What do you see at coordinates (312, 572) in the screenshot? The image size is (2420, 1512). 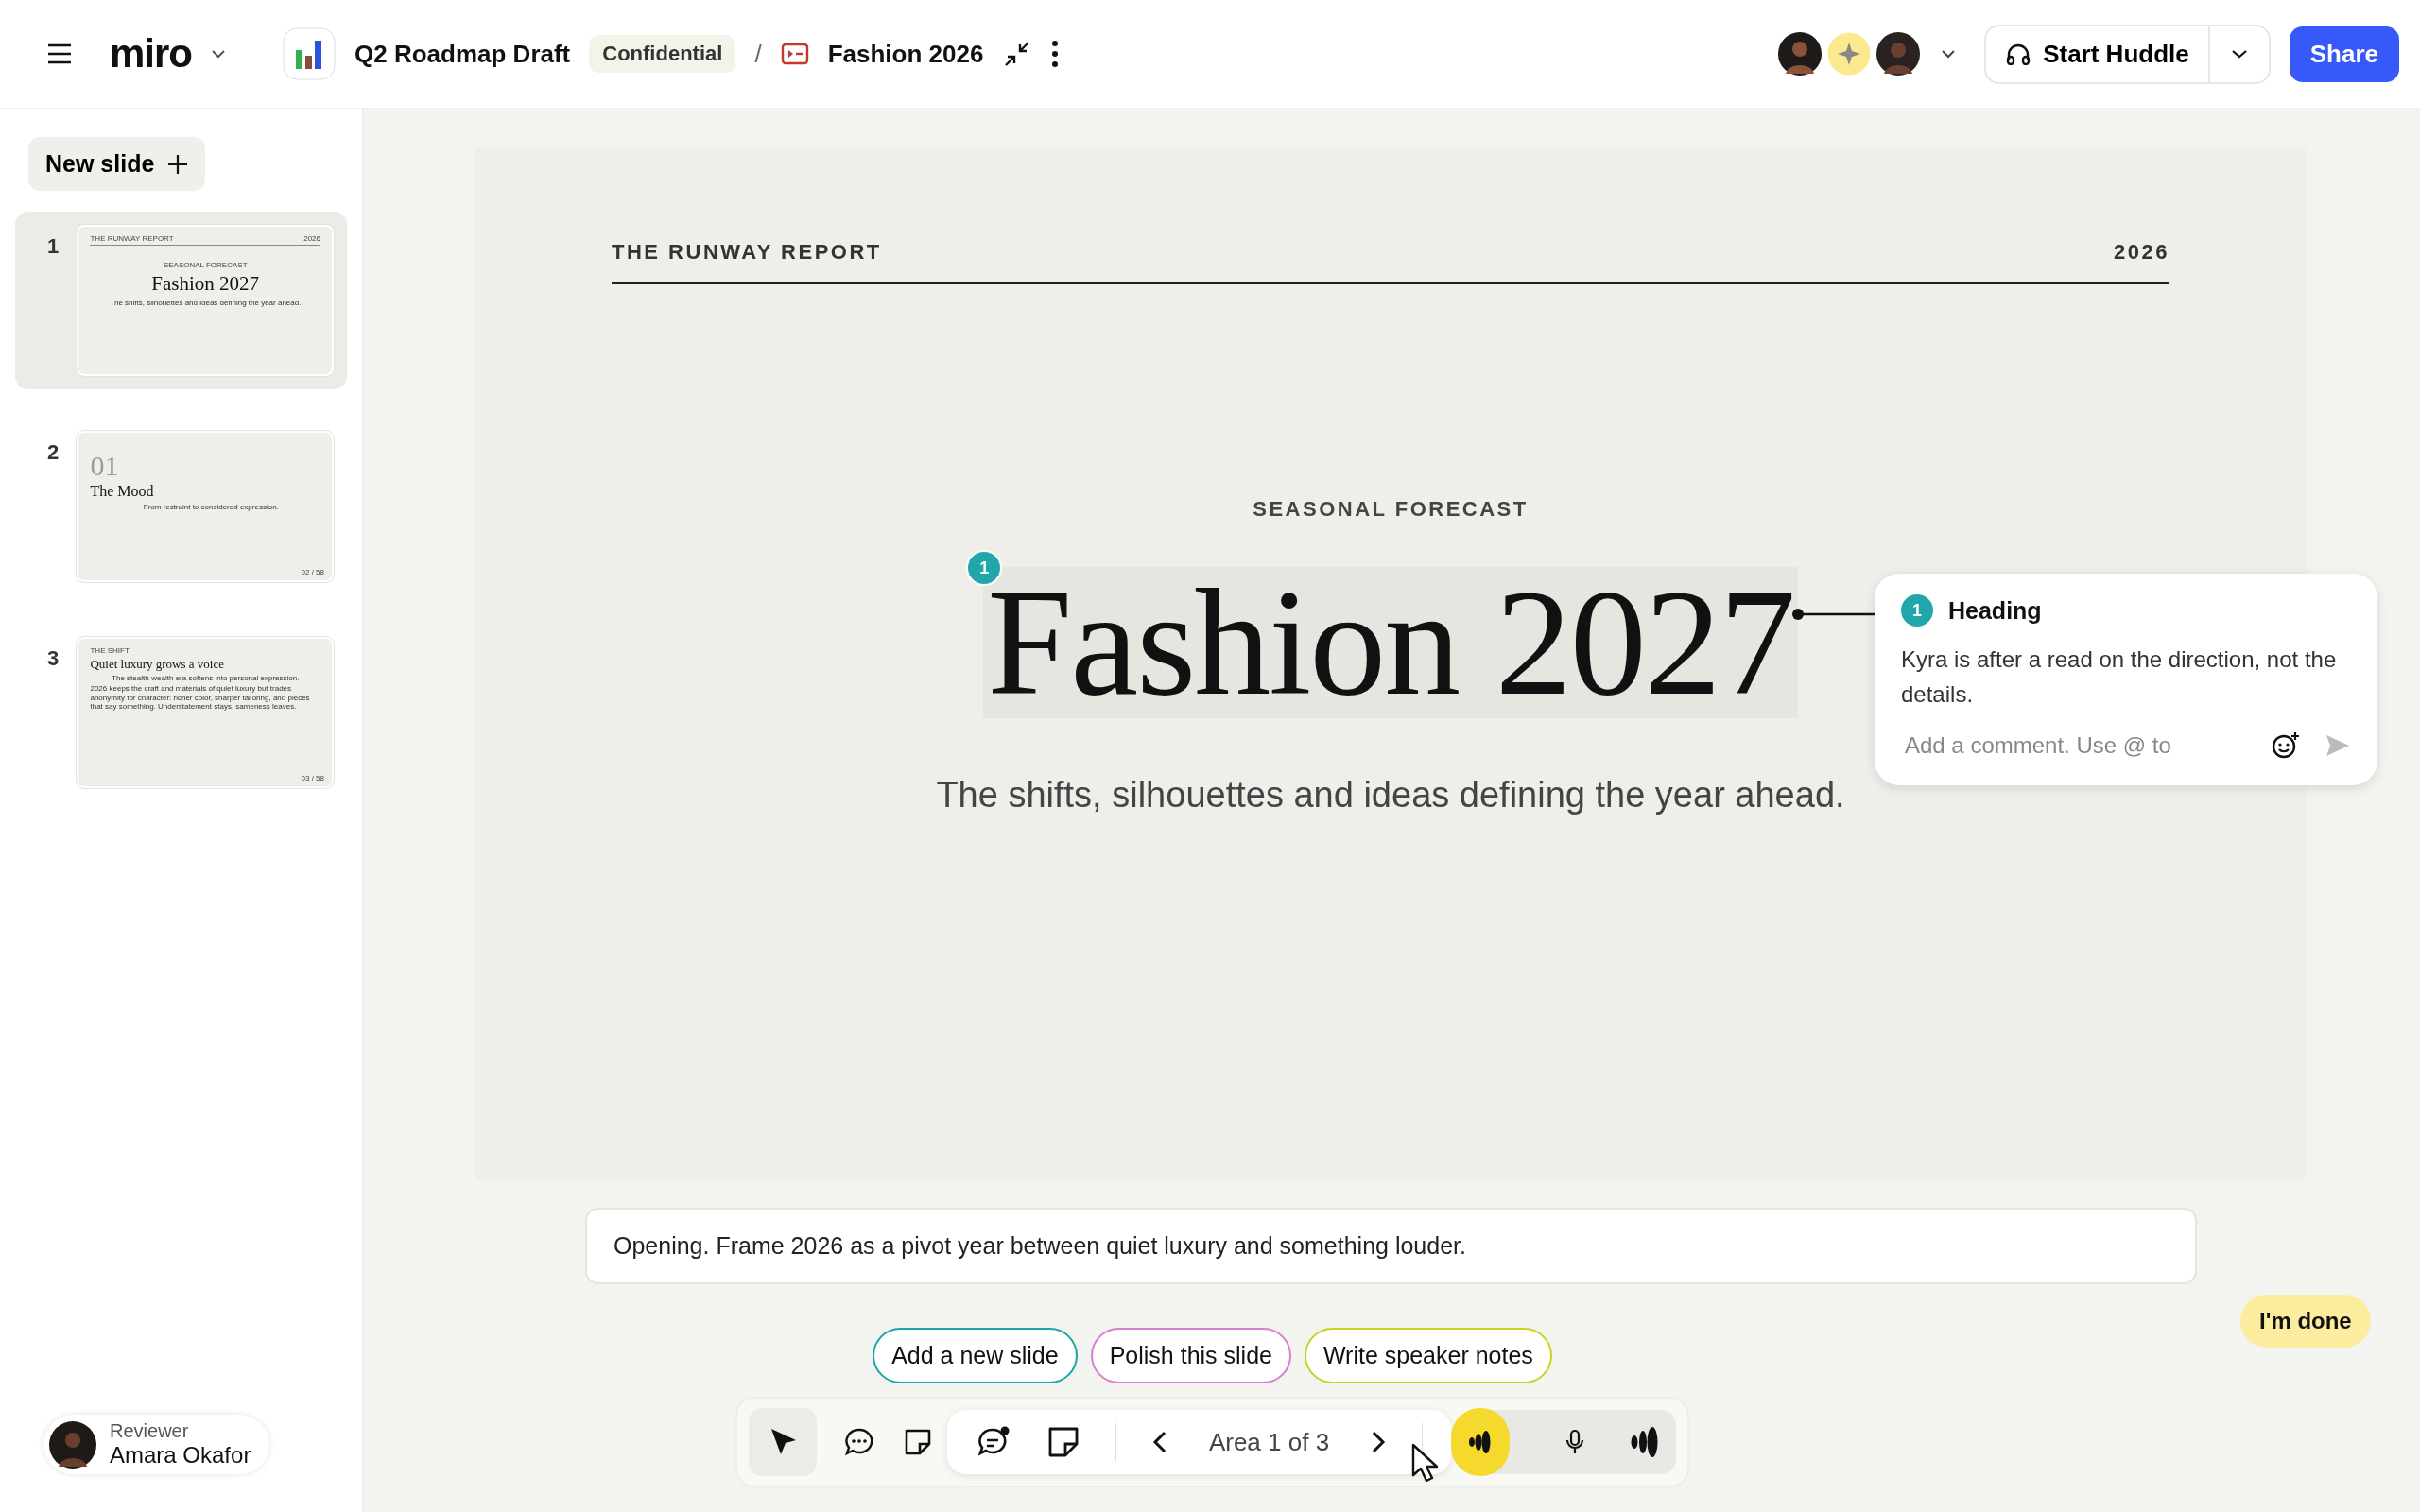 I see `page-number: 02 / 58` at bounding box center [312, 572].